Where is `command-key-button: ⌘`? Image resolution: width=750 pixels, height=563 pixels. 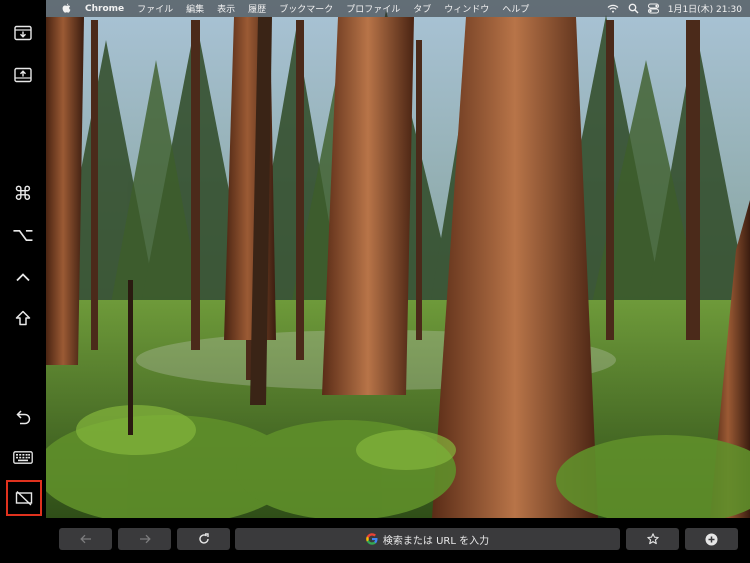
command-key-button: ⌘ is located at coordinates (23, 194).